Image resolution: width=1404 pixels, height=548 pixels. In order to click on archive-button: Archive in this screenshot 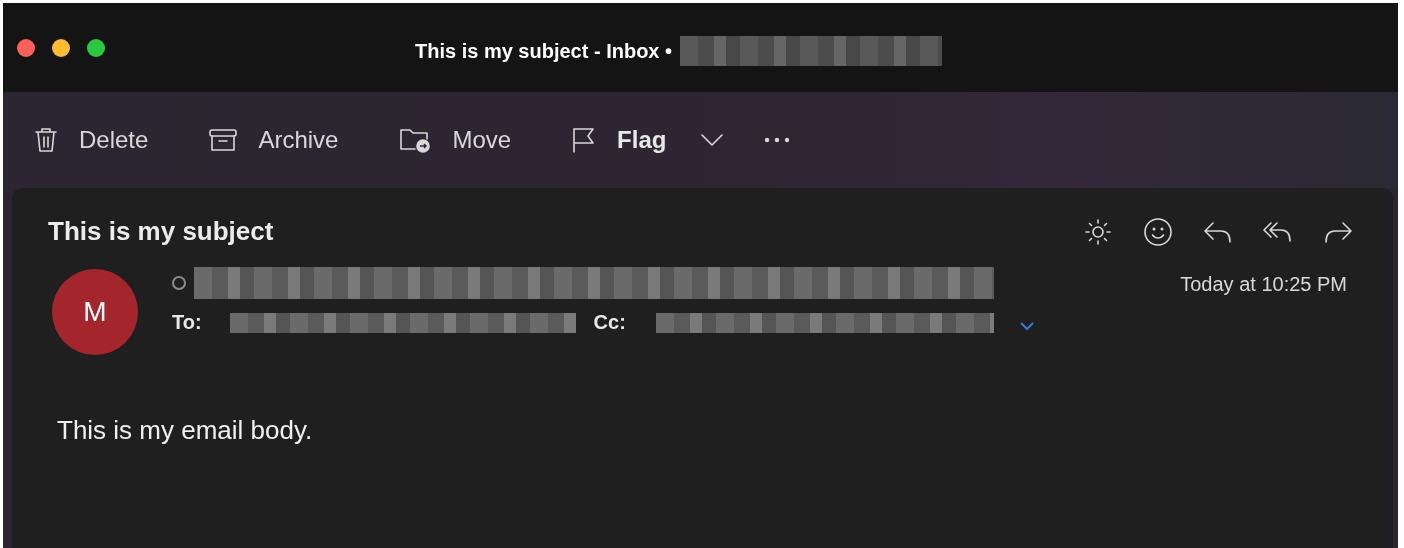, I will do `click(273, 140)`.